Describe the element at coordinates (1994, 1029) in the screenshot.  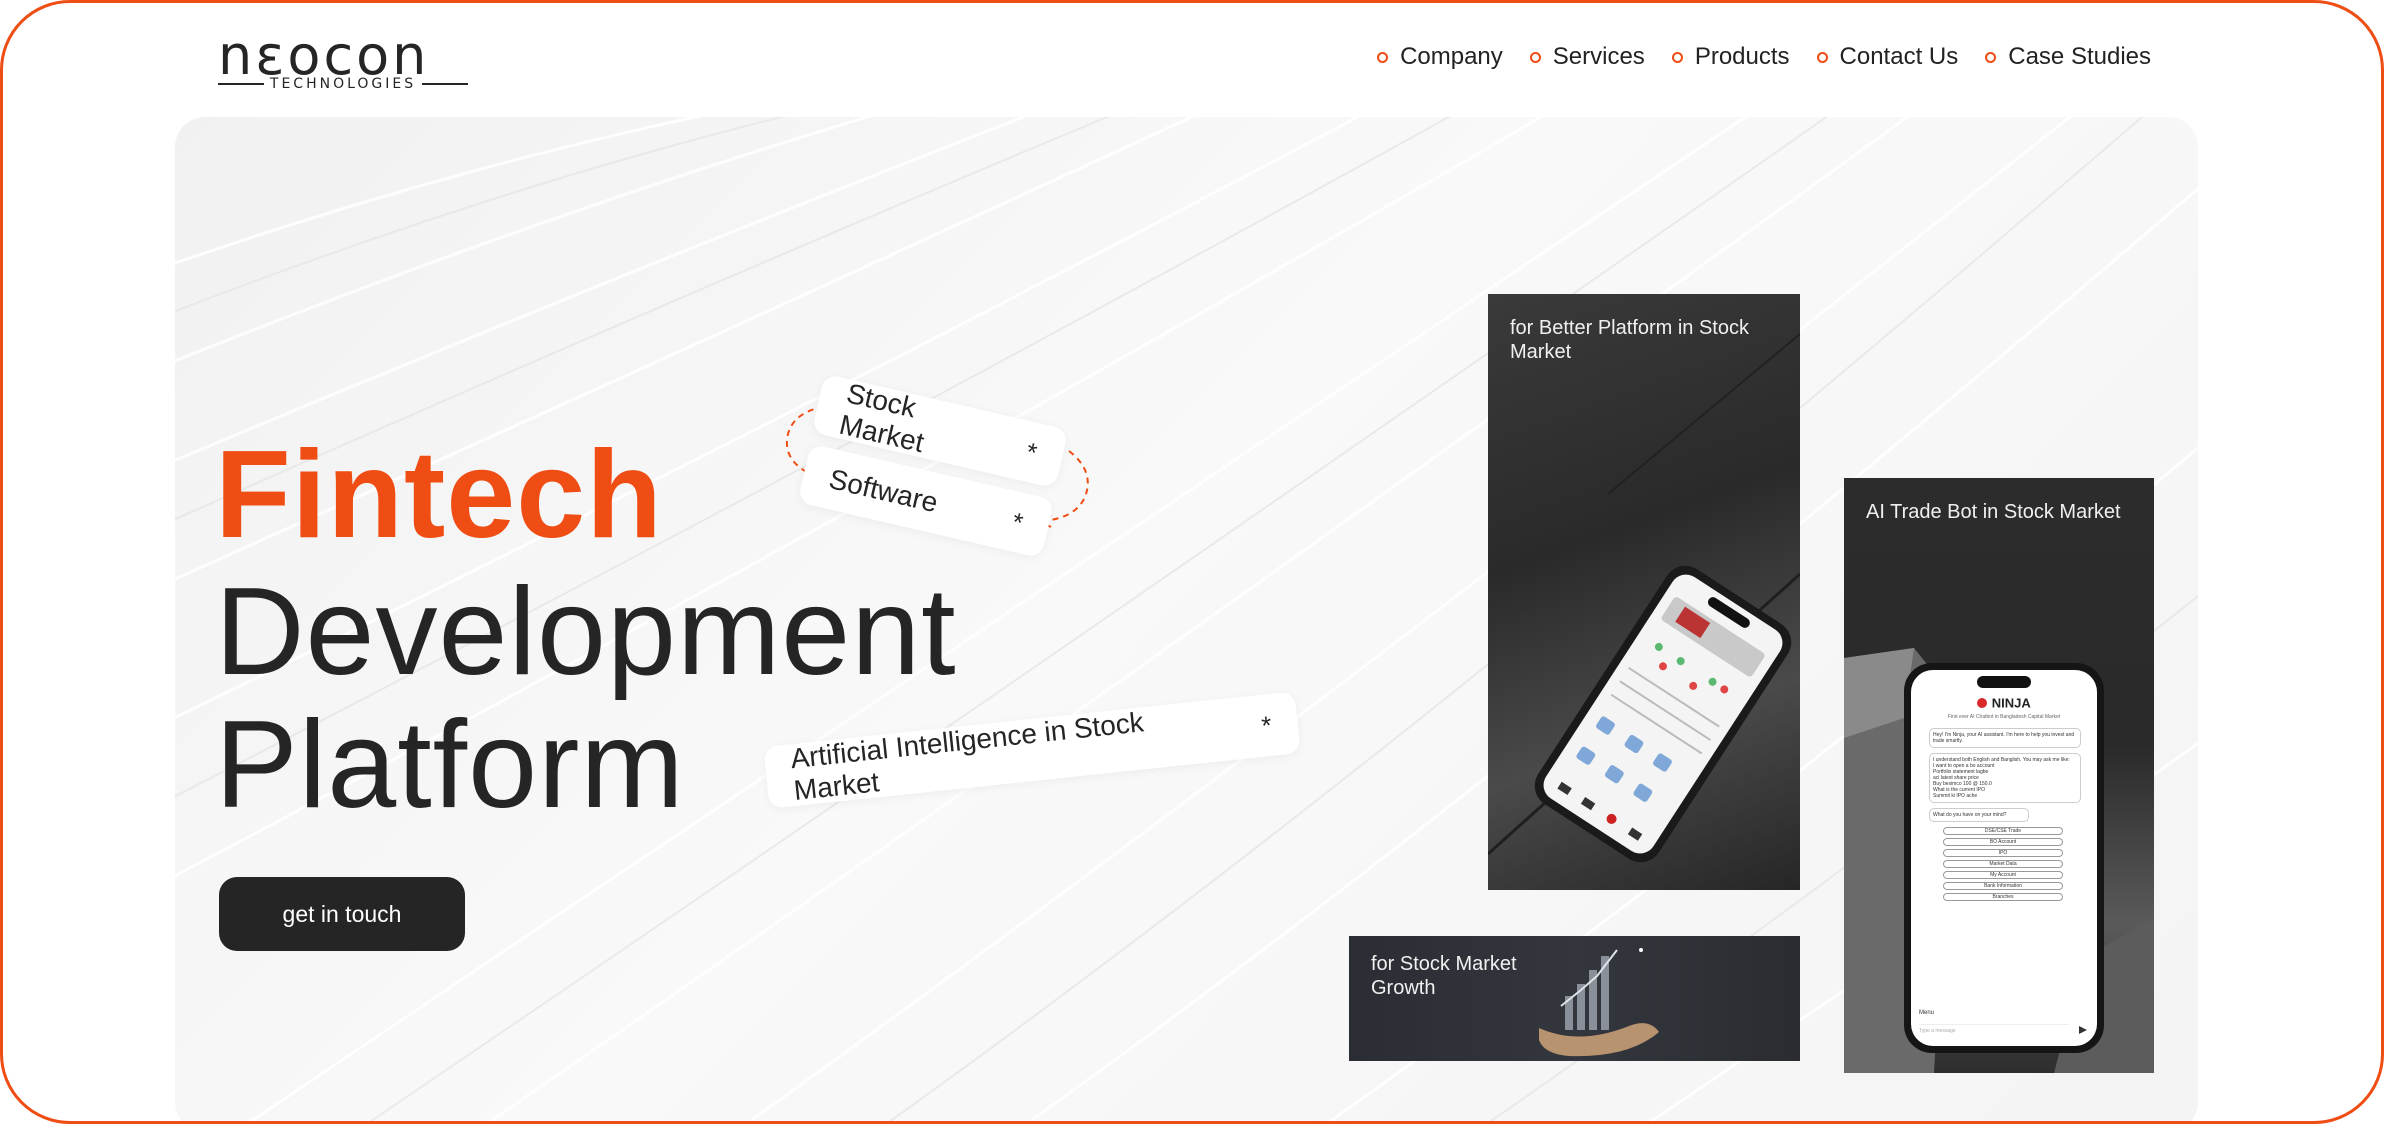
I see `chatbot-input: Type a message` at that location.